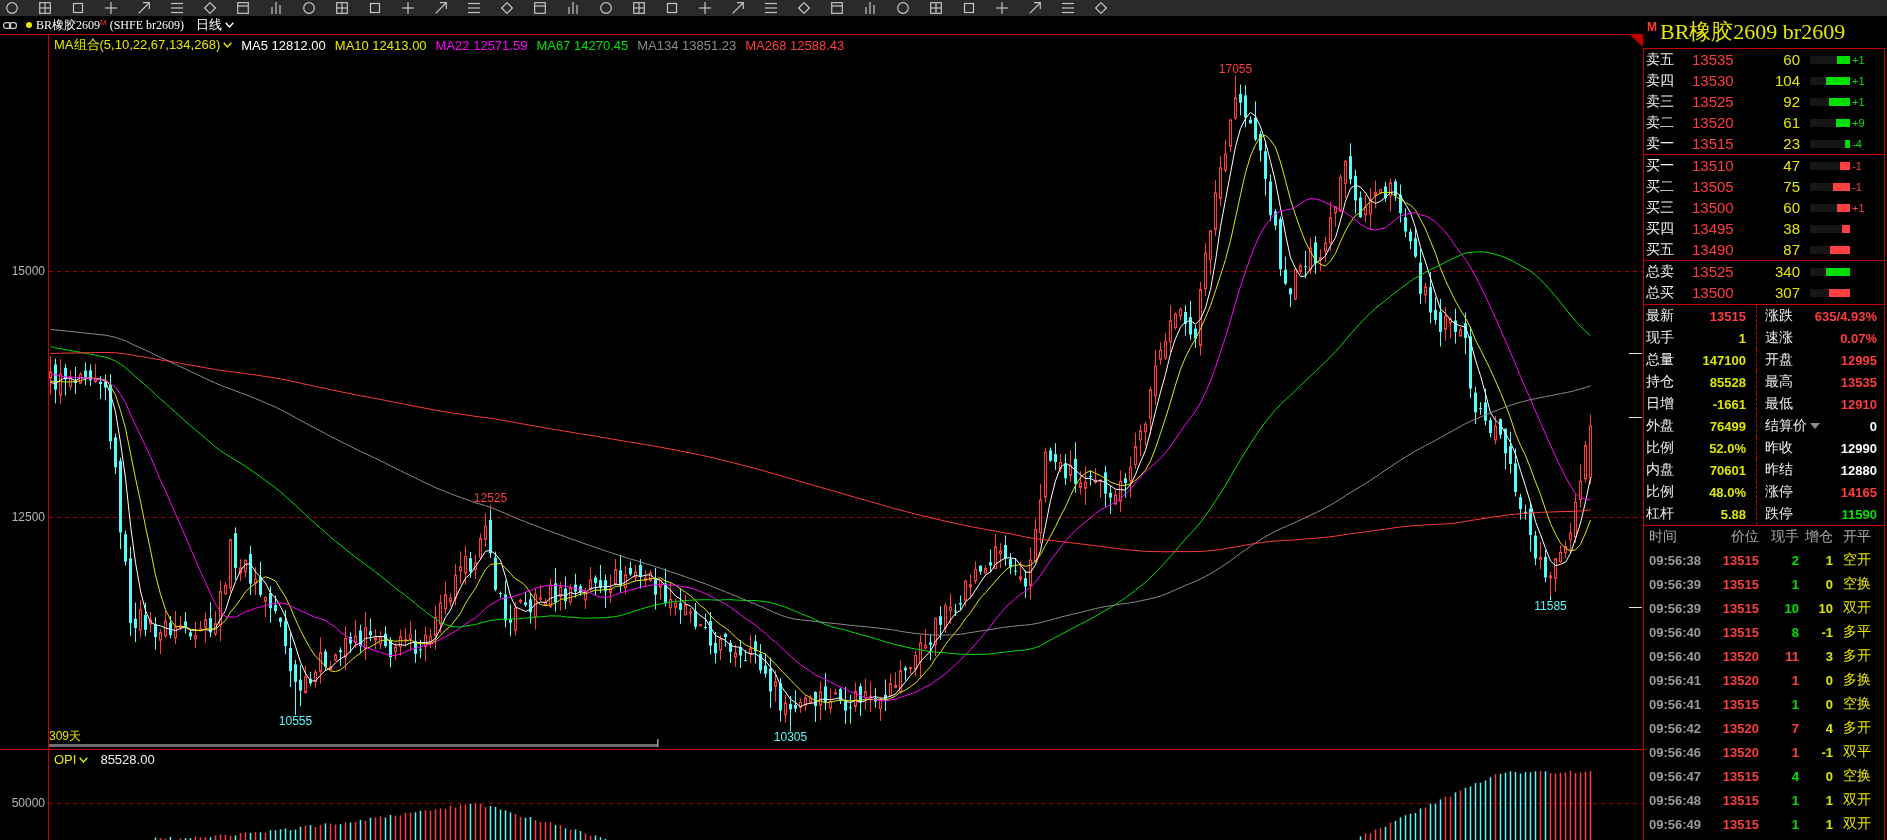 This screenshot has height=840, width=1887. Describe the element at coordinates (1235, 68) in the screenshot. I see `price-label: 17055` at that location.